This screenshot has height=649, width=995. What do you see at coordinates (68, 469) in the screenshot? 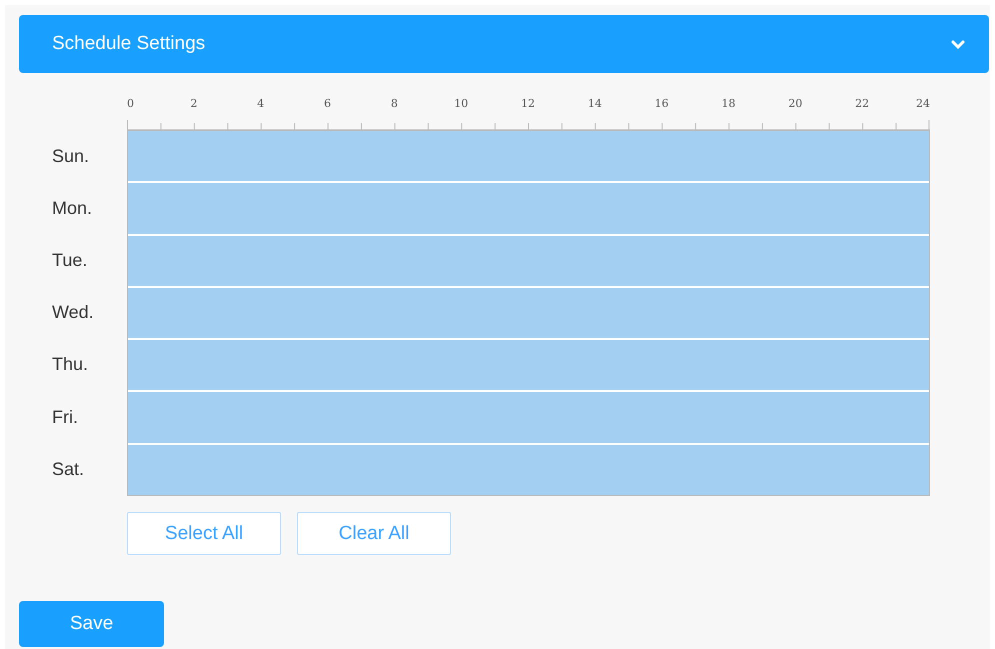
I see `day-label: Sat.` at bounding box center [68, 469].